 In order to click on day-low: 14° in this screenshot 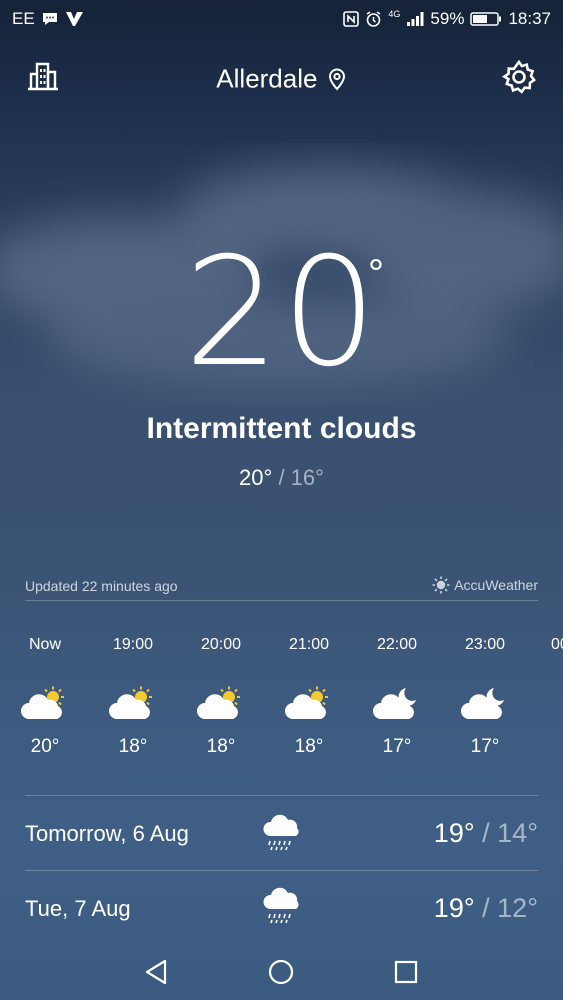, I will do `click(517, 833)`.